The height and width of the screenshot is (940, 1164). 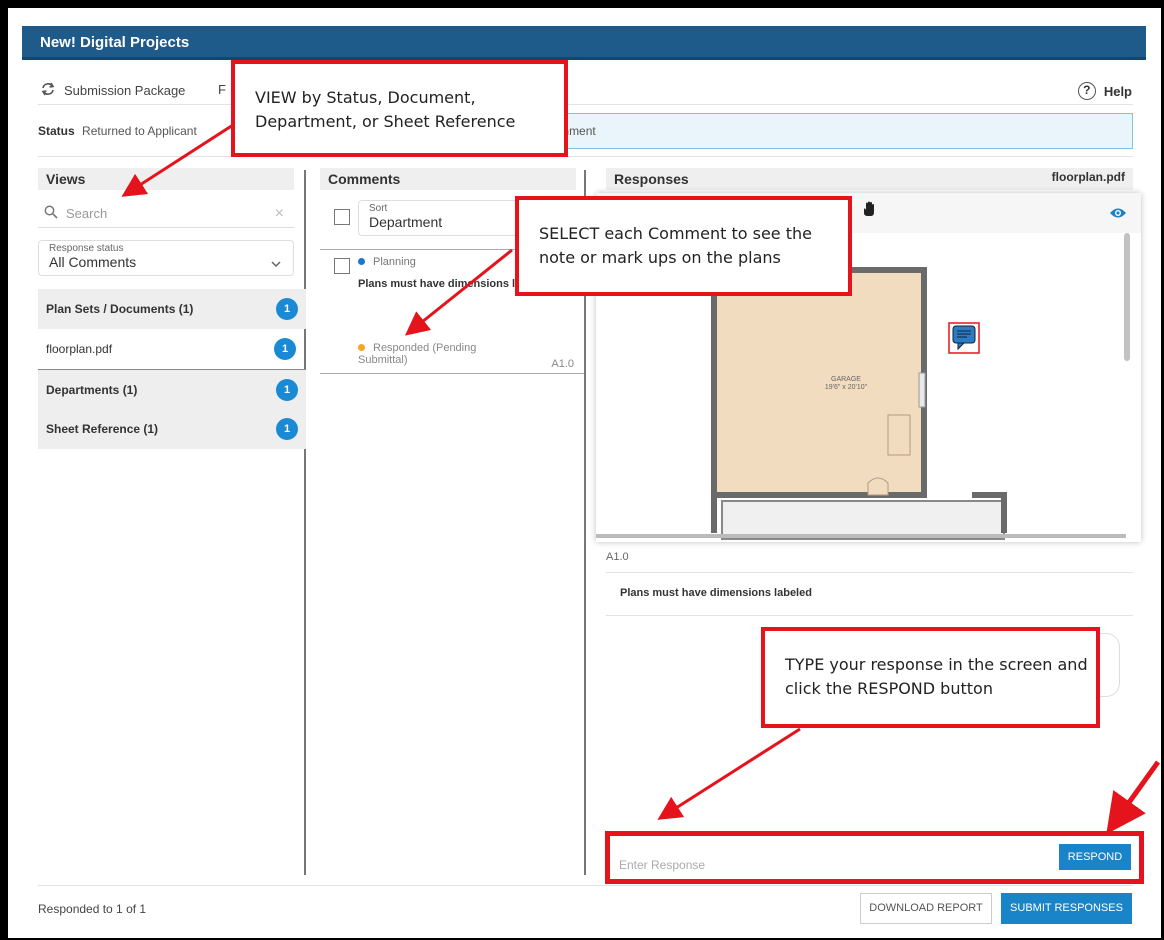 I want to click on response-comment-text: Plans must have dimensions labeled, so click(x=716, y=593).